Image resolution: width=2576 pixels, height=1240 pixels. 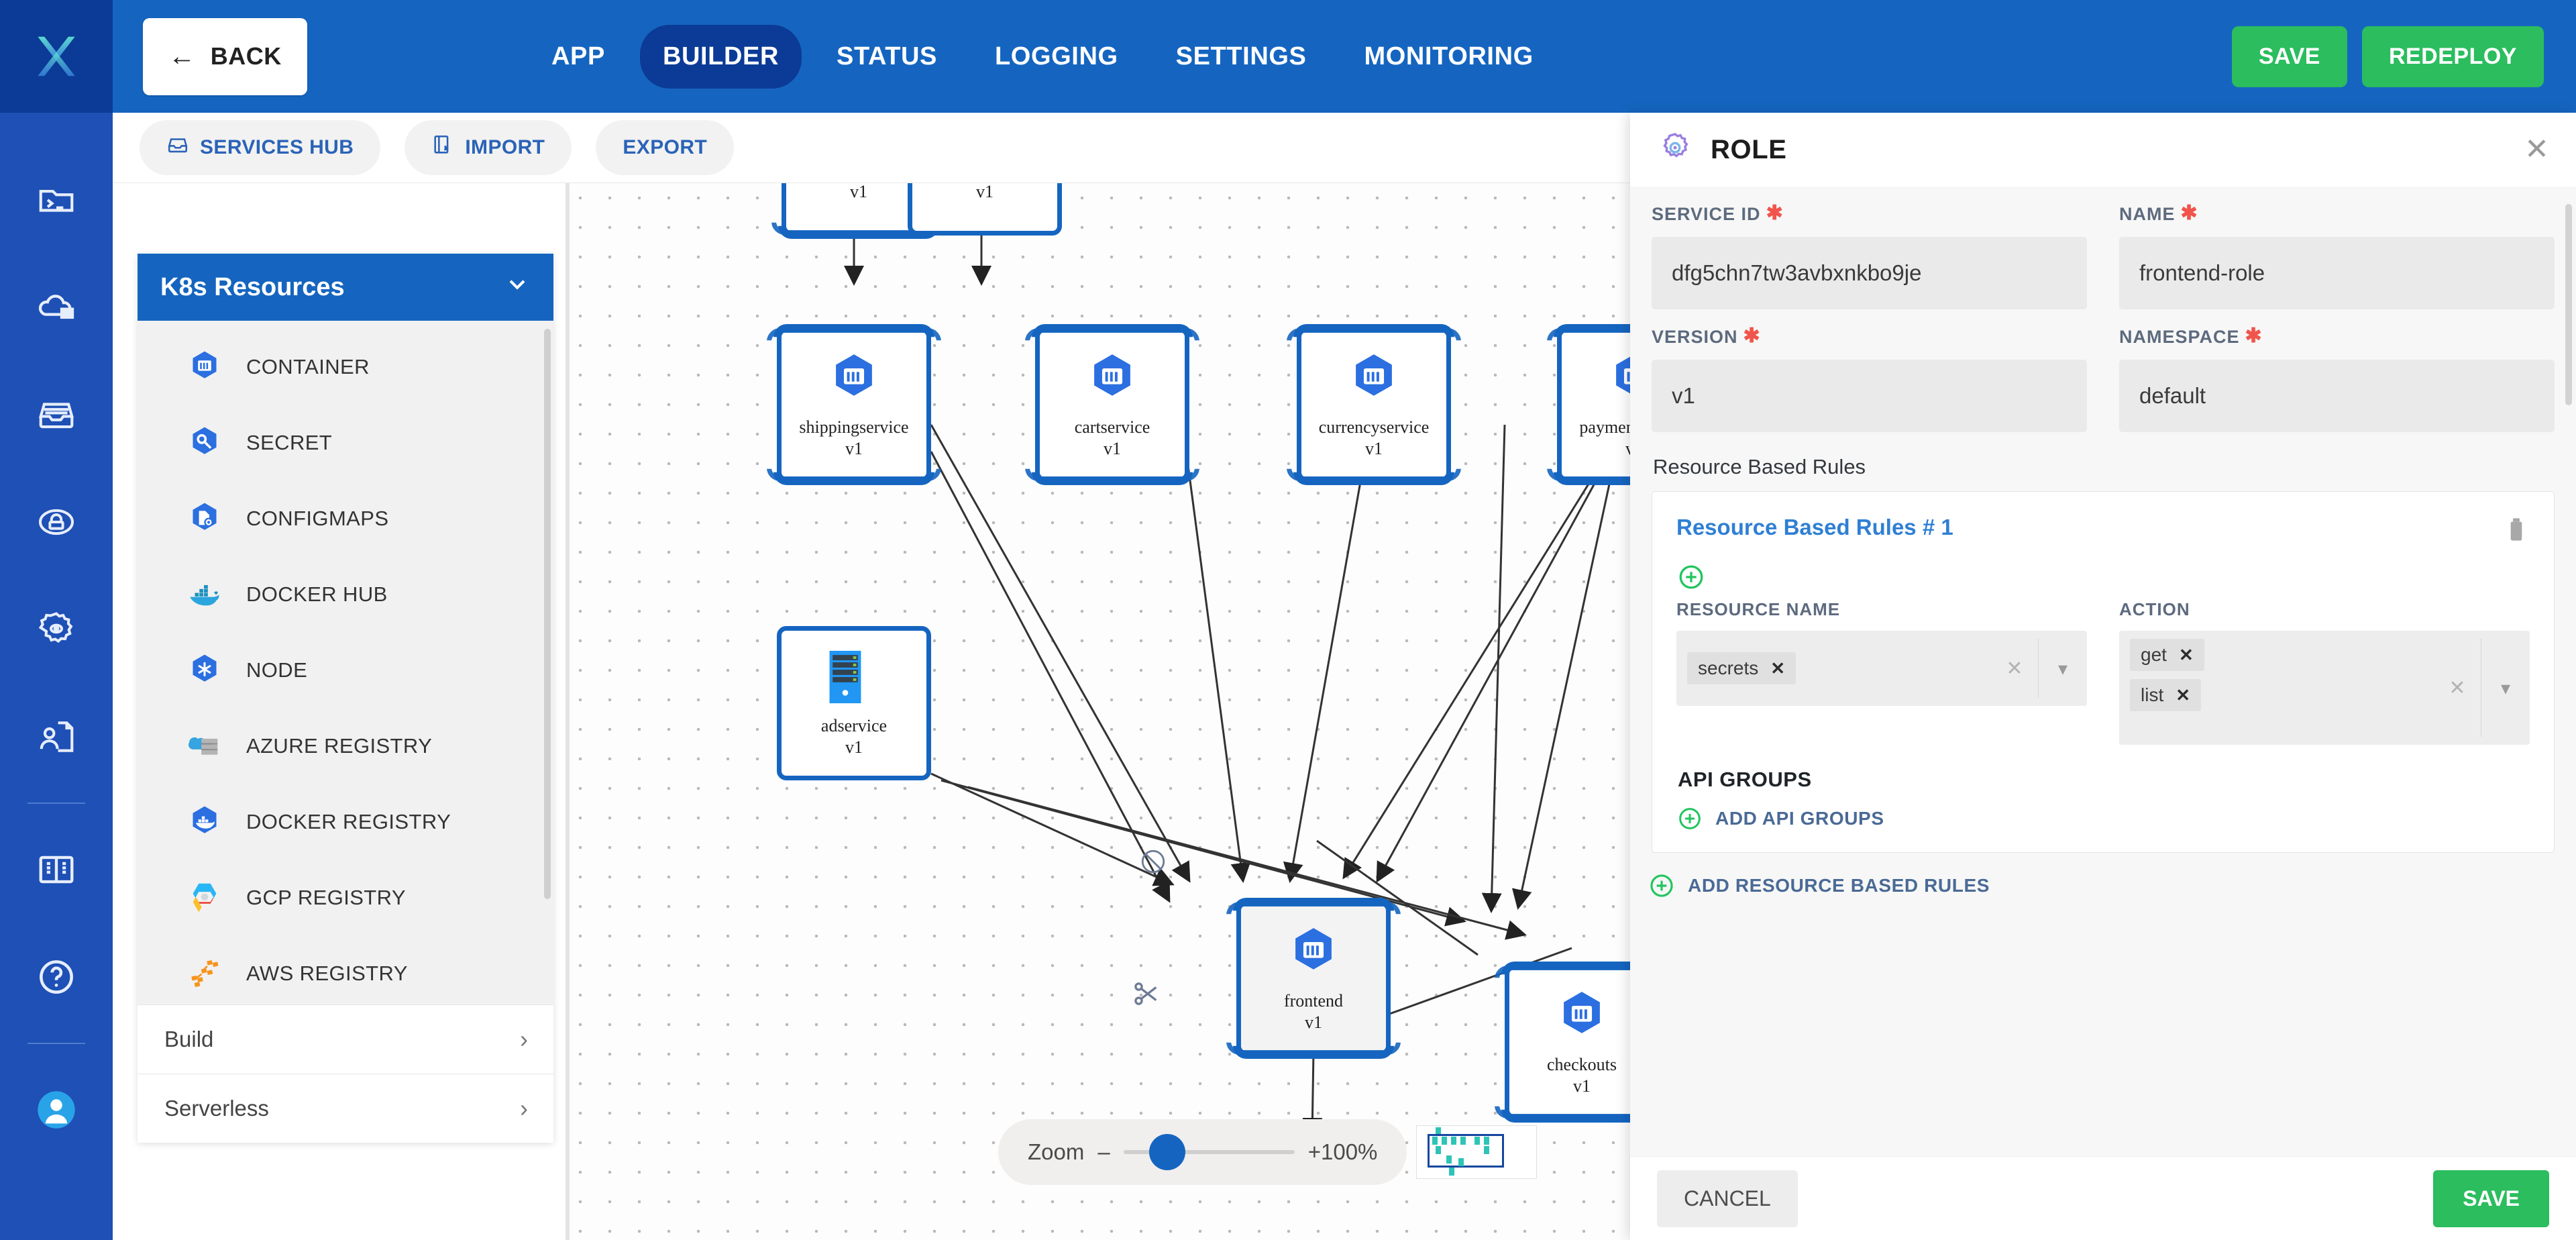 I want to click on node-checkouts: checkouts v1, so click(x=1567, y=1042).